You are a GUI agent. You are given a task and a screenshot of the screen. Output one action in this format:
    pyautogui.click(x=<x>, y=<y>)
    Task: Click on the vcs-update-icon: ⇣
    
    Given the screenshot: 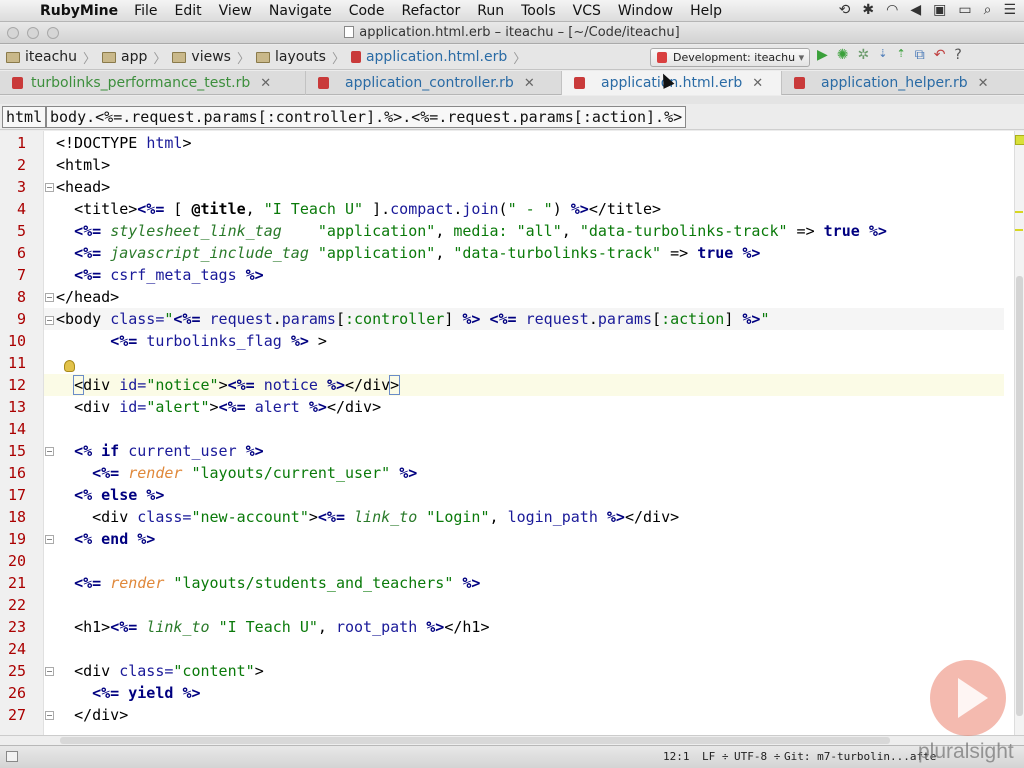 What is the action you would take?
    pyautogui.click(x=882, y=55)
    